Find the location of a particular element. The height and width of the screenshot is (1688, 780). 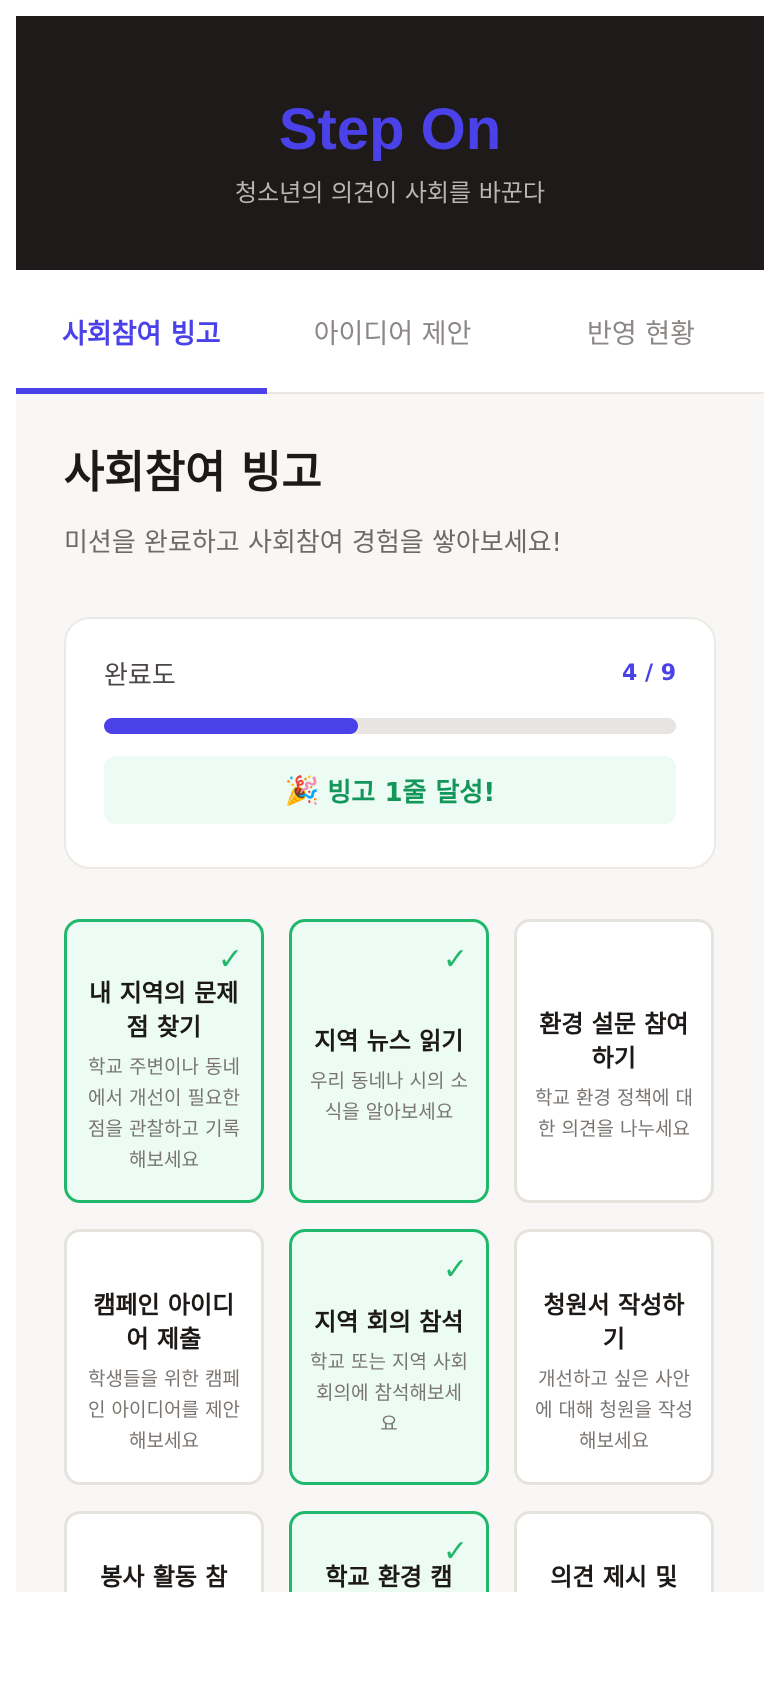

section-subtitle: 미션을 완료하고 사회참여 경험을 쌓아보세요! is located at coordinates (313, 543).